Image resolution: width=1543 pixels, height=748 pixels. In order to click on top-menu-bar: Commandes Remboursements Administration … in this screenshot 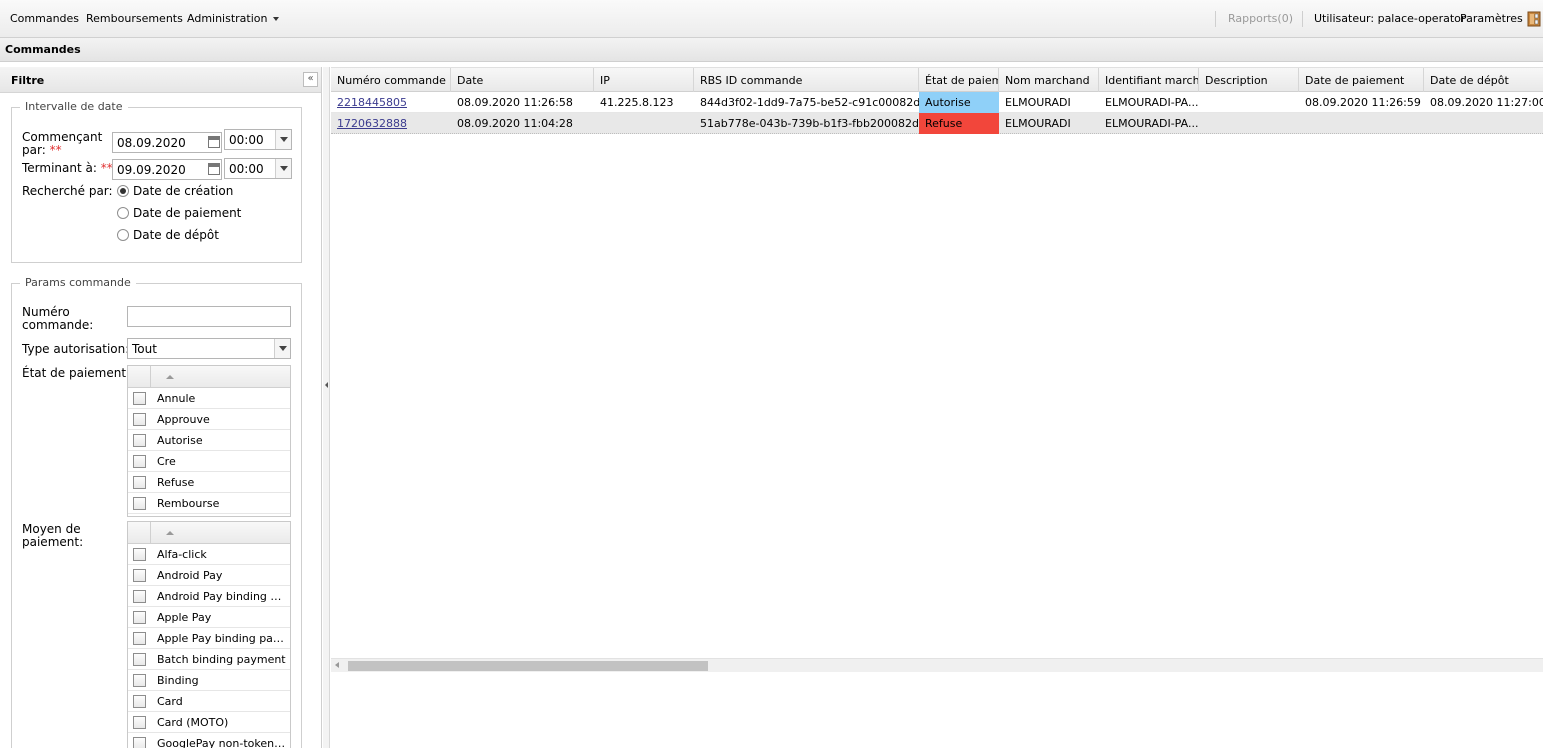, I will do `click(771, 19)`.